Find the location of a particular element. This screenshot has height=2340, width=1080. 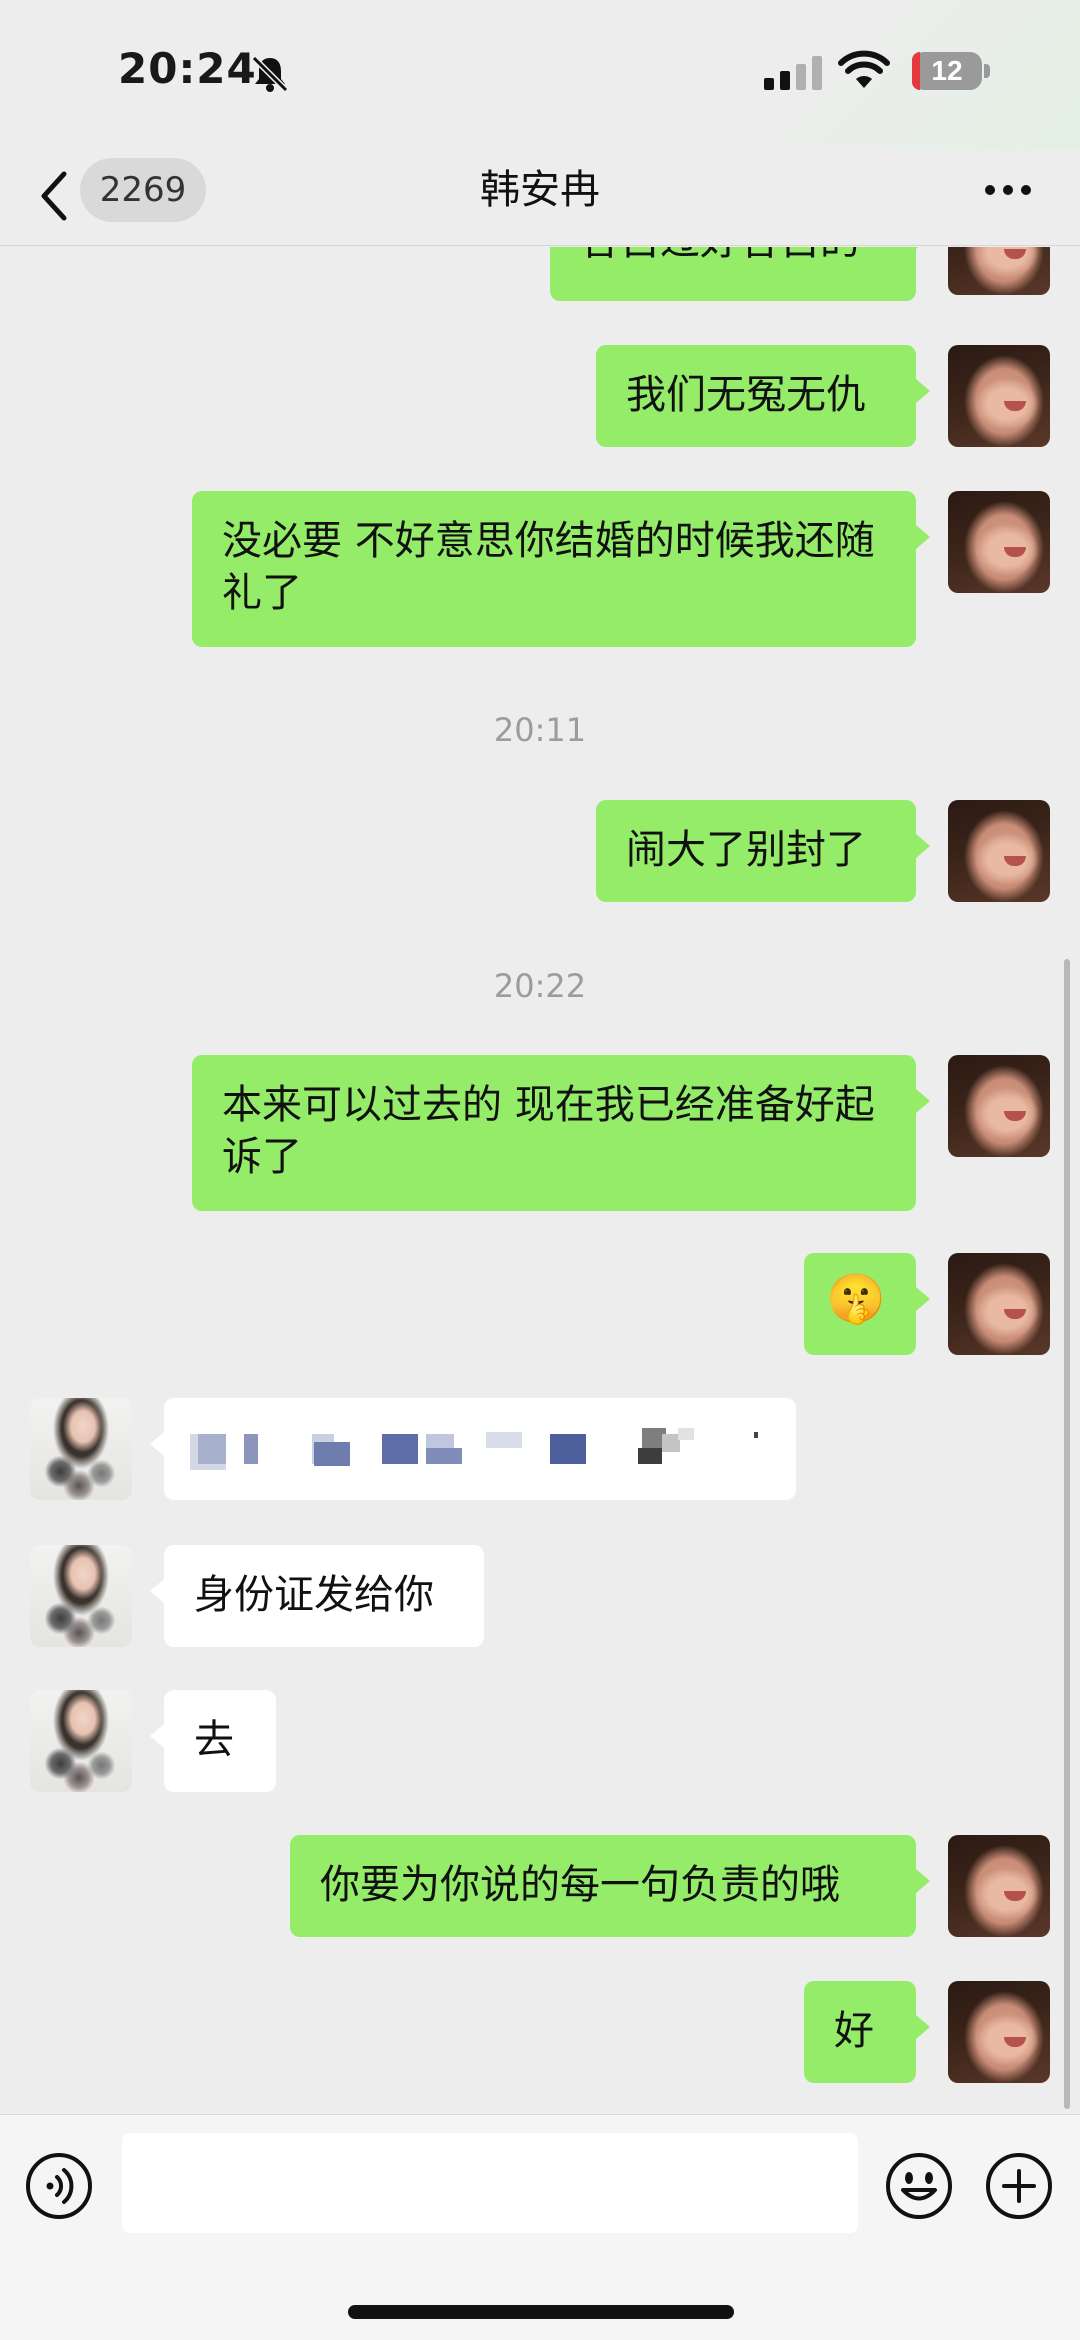

message-text: 本来可以过去的 现在我已经准备好起诉了 is located at coordinates (548, 1131).